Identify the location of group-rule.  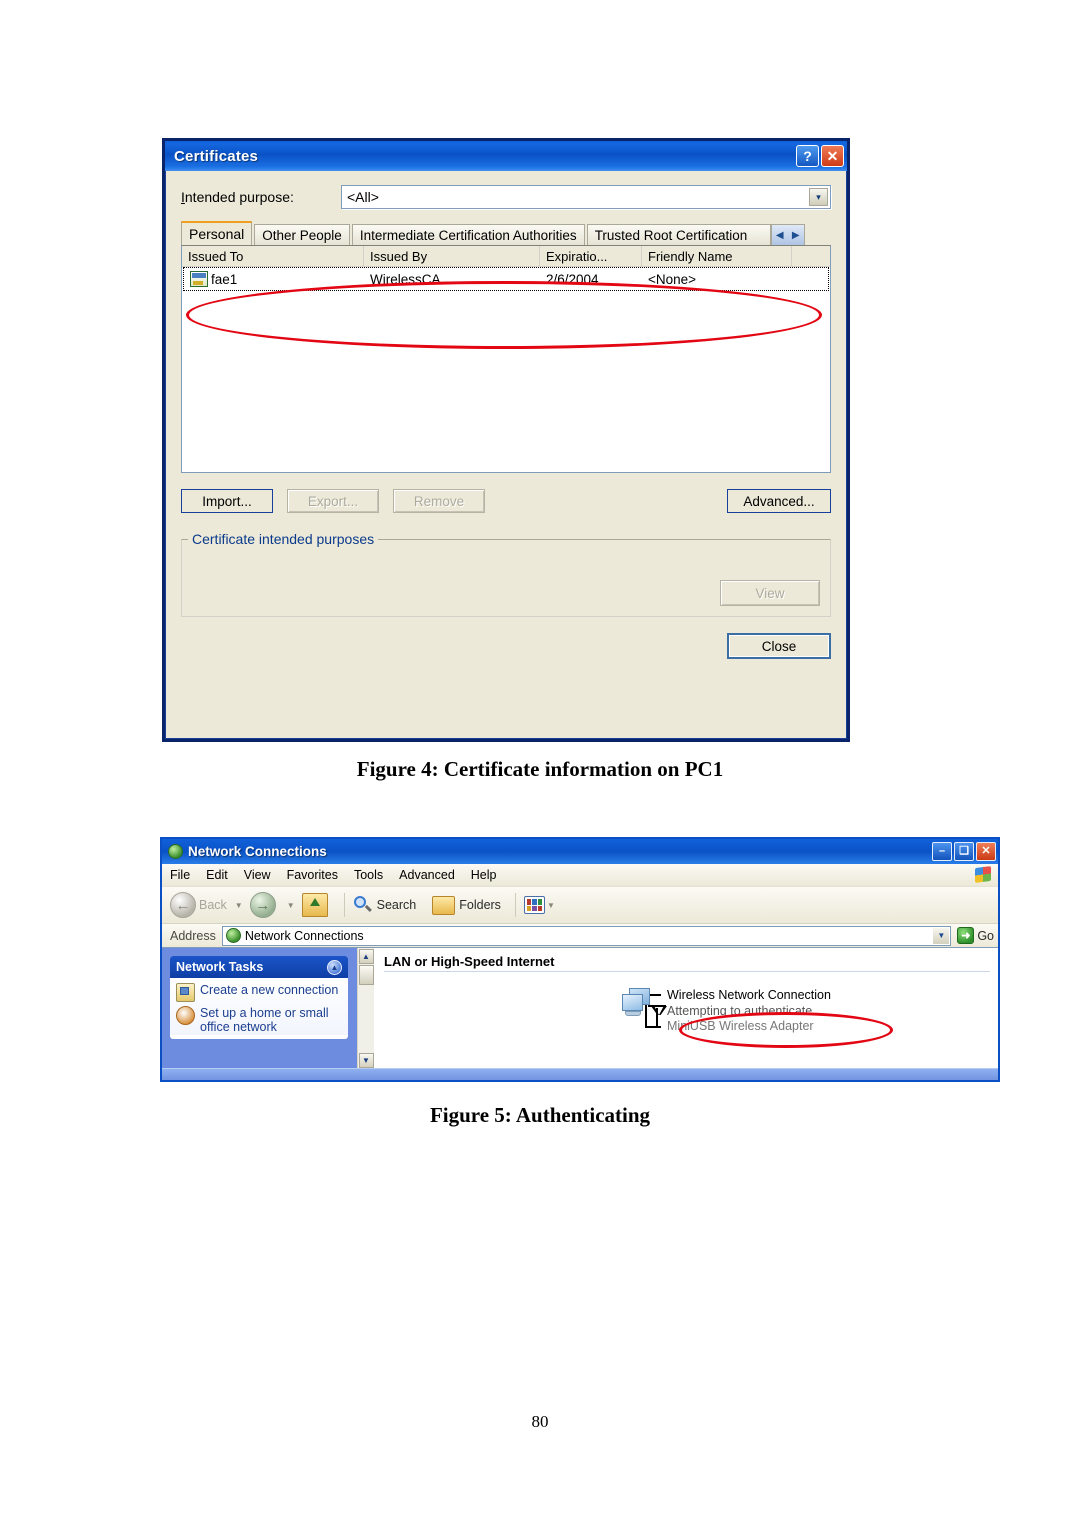
(687, 971).